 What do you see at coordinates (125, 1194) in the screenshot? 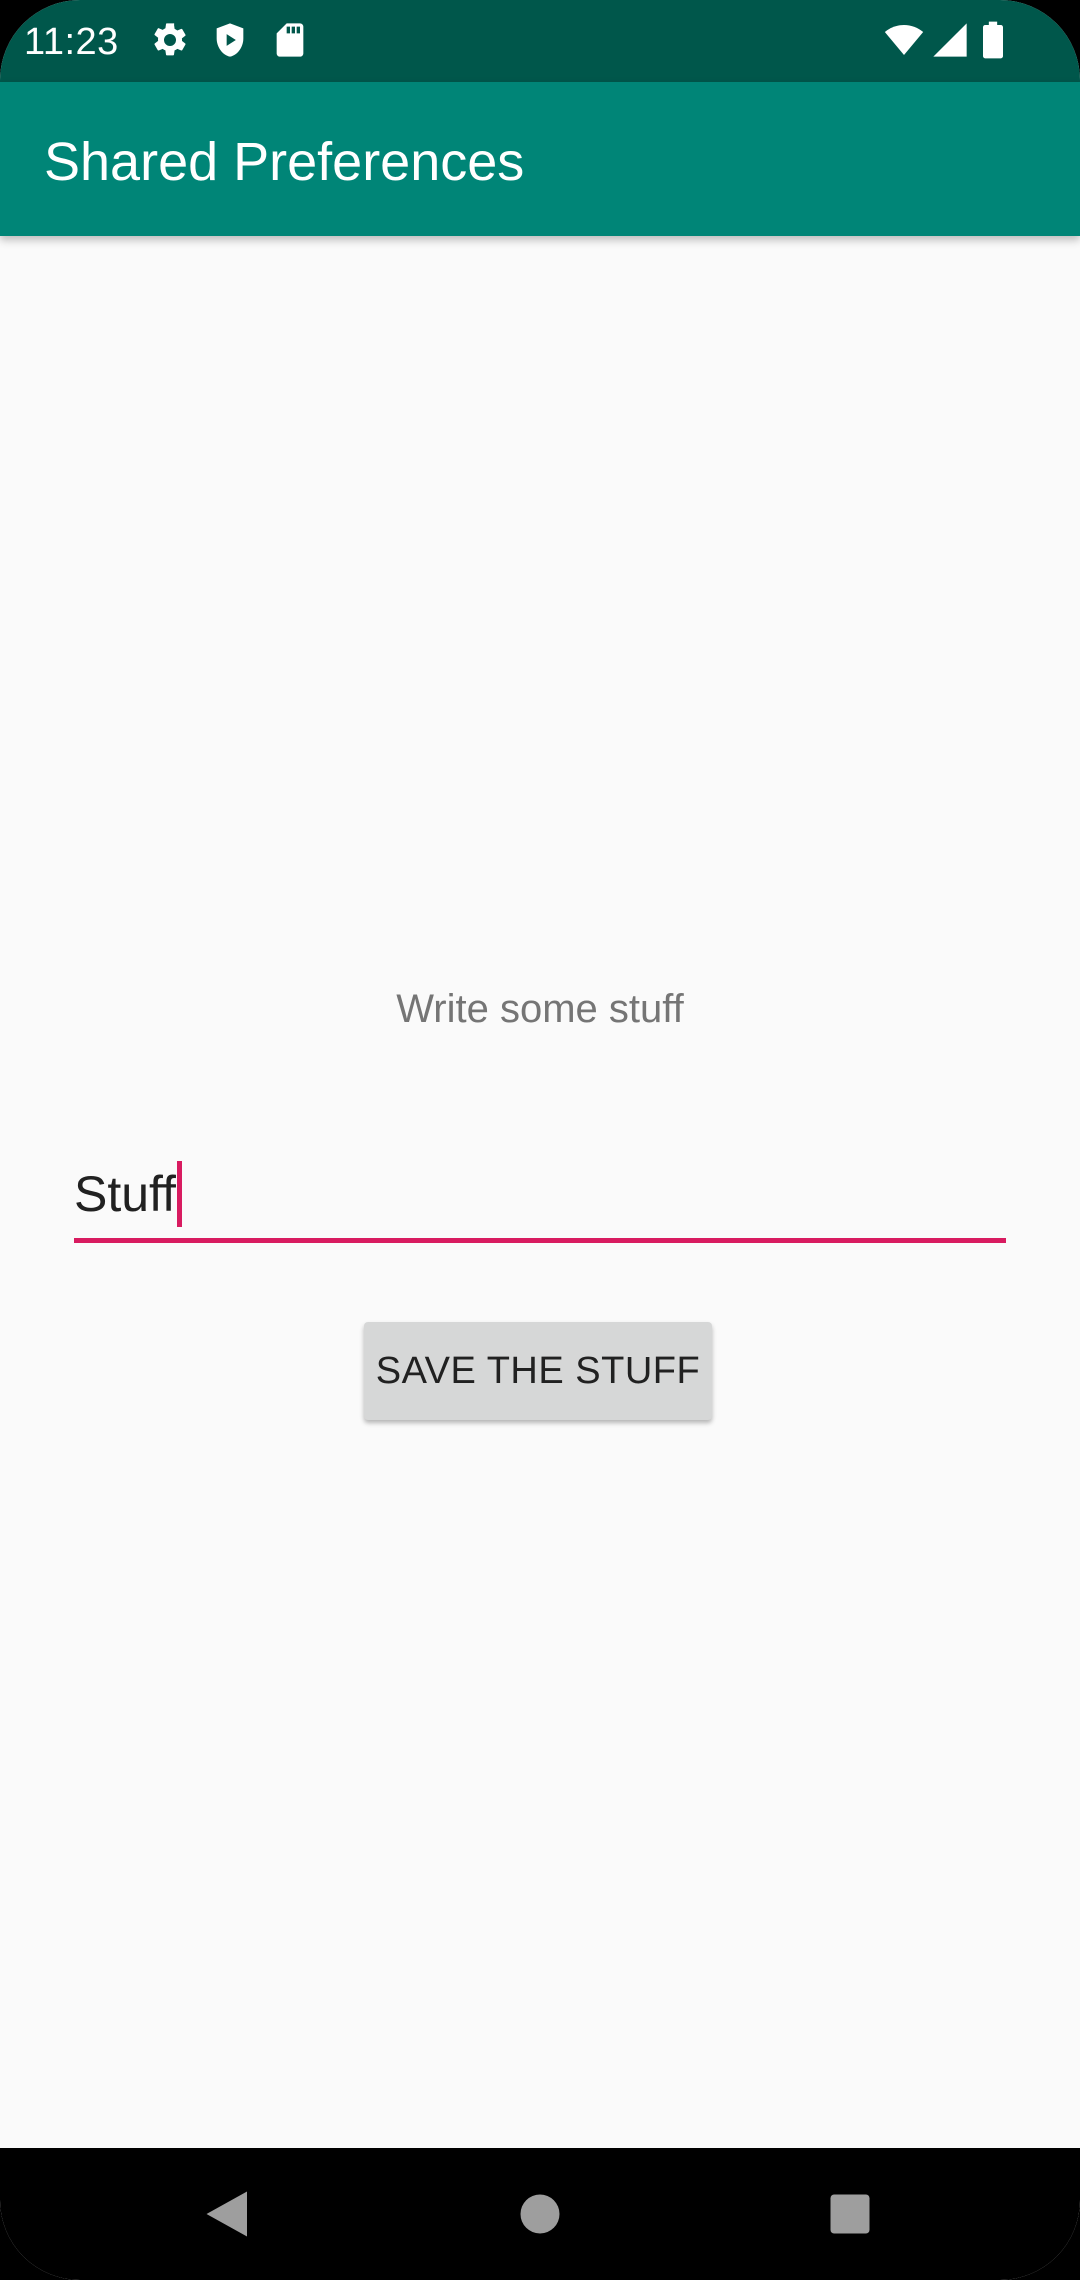
I see `stuff-input-value: Stuff` at bounding box center [125, 1194].